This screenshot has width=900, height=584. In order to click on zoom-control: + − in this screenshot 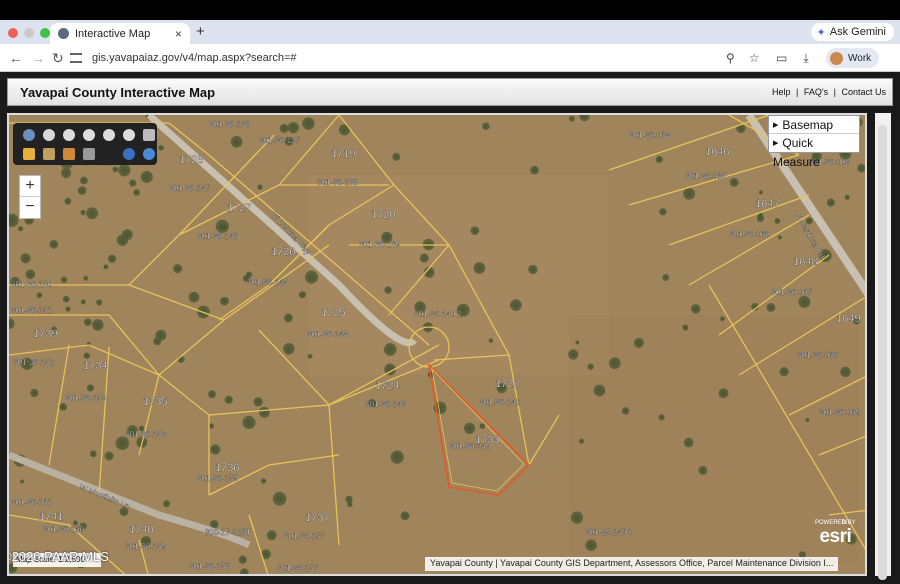, I will do `click(30, 197)`.